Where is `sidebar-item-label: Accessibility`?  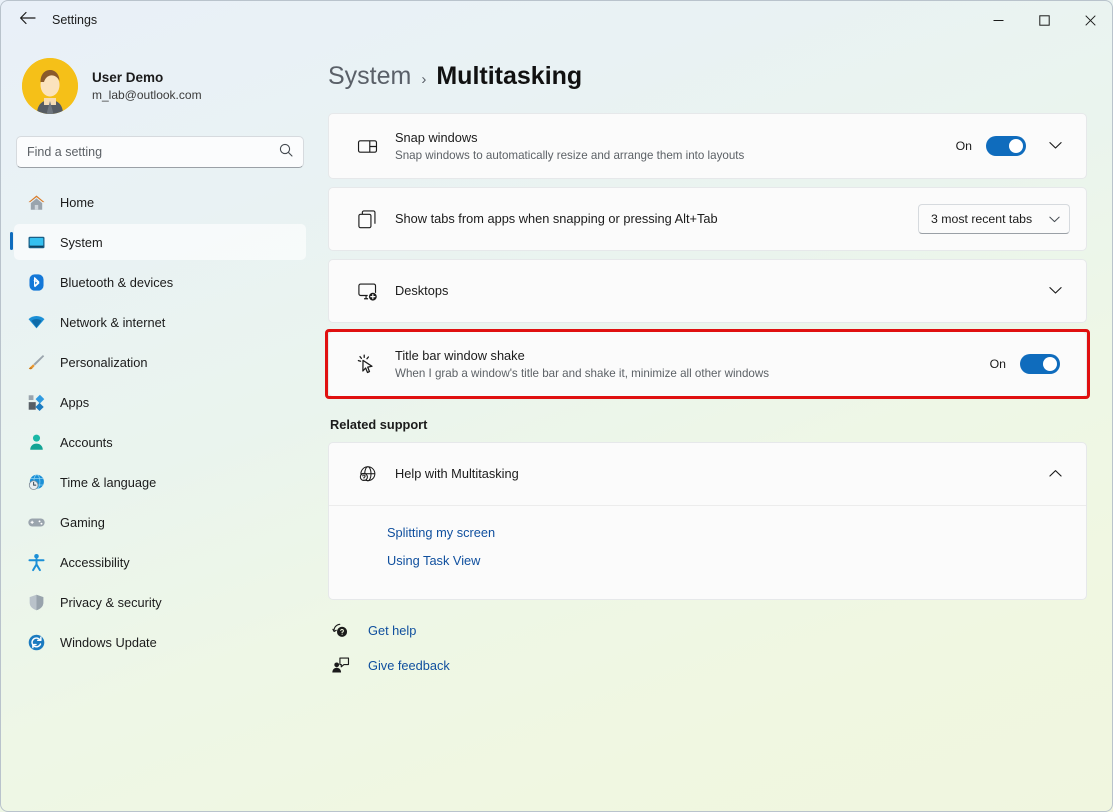 sidebar-item-label: Accessibility is located at coordinates (95, 562).